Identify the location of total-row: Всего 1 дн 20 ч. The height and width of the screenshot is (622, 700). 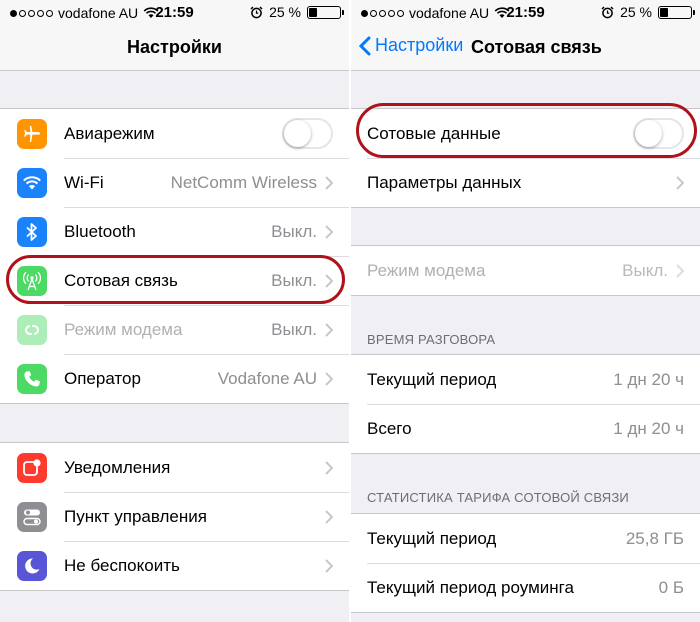
(525, 428).